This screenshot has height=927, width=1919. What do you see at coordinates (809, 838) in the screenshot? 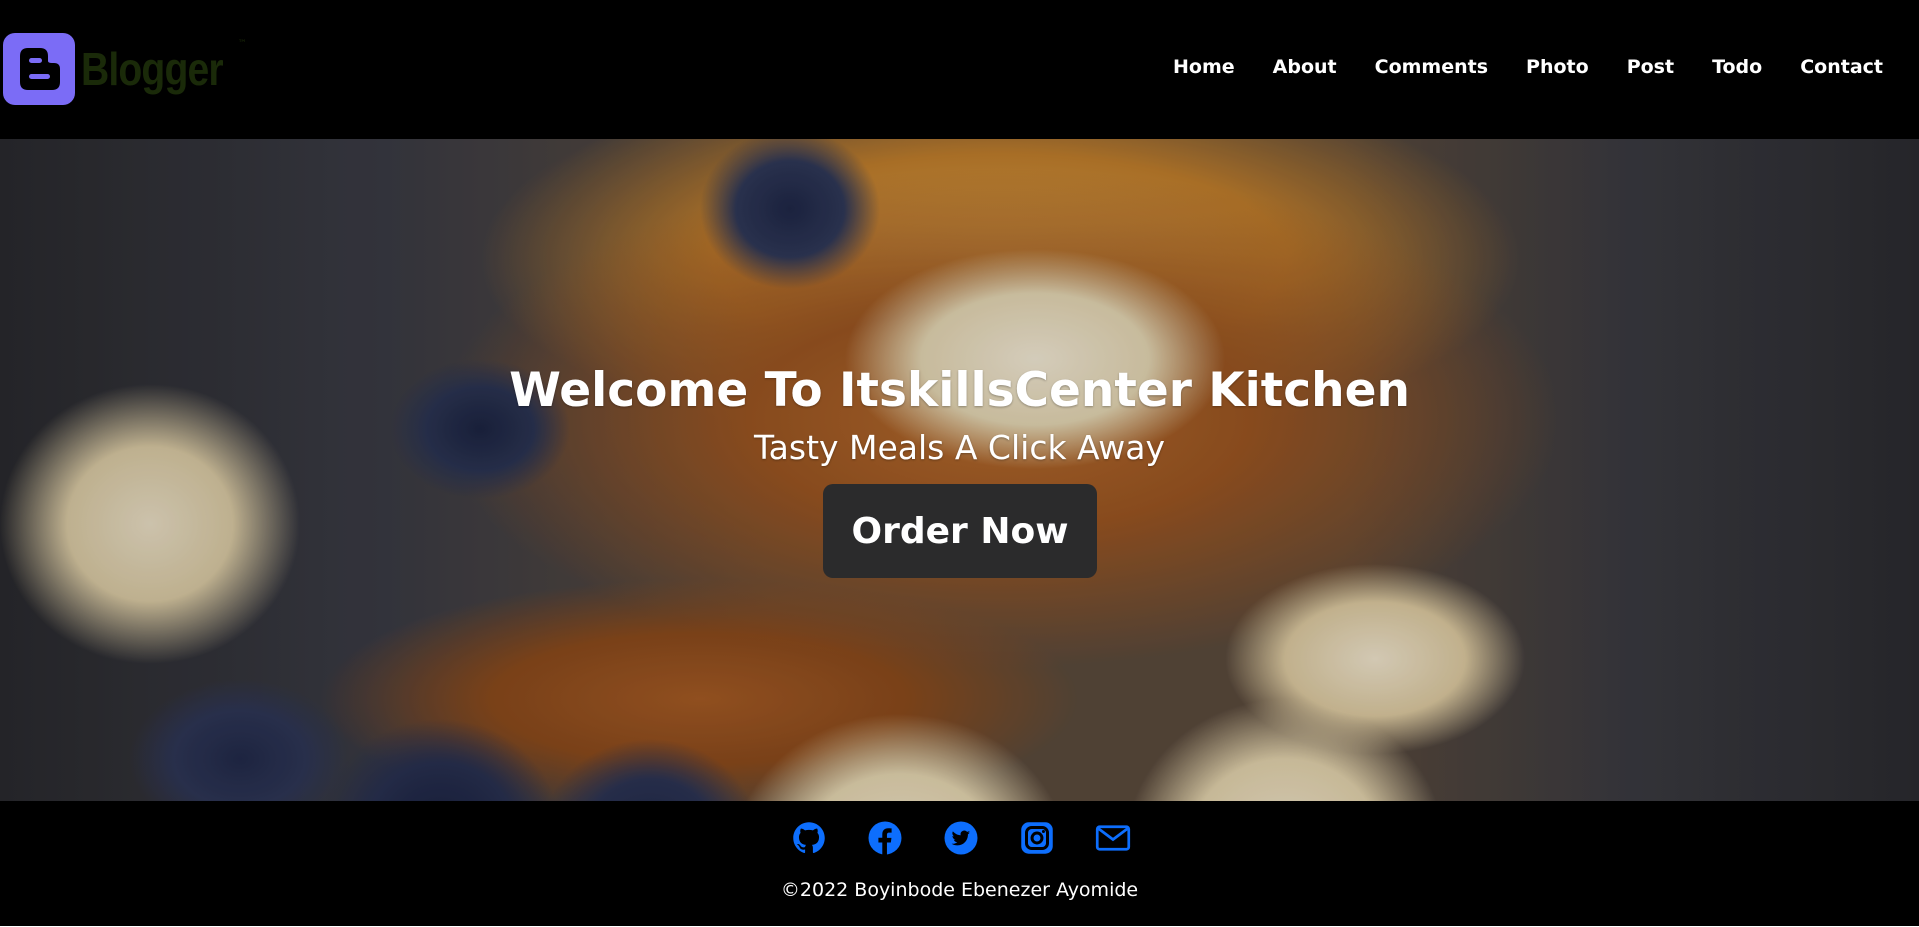
I see `github-icon` at bounding box center [809, 838].